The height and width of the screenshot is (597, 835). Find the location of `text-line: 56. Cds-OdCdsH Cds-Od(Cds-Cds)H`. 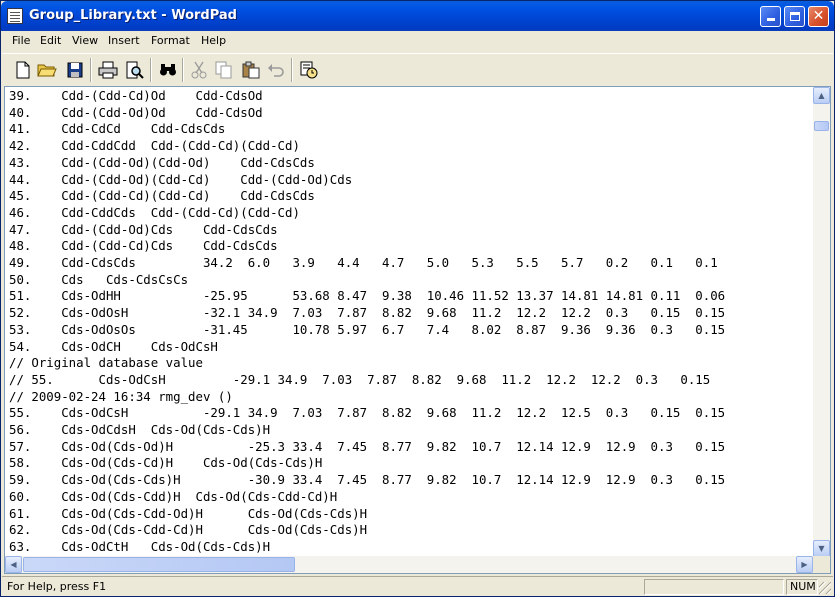

text-line: 56. Cds-OdCdsH Cds-Od(Cds-Cds)H is located at coordinates (139, 430).